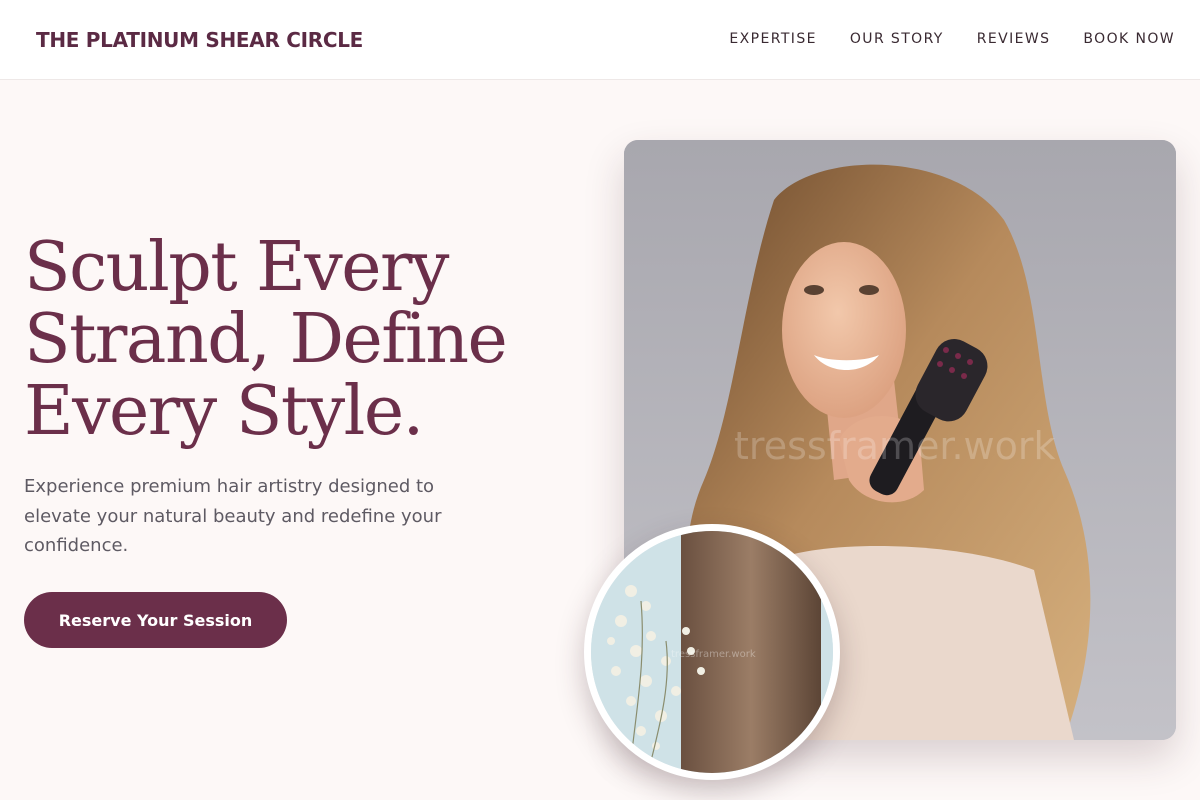 The image size is (1200, 800). Describe the element at coordinates (952, 39) in the screenshot. I see `primary-nav: EXPERTISE OUR STORY REVIEWS BOOK NOW` at that location.